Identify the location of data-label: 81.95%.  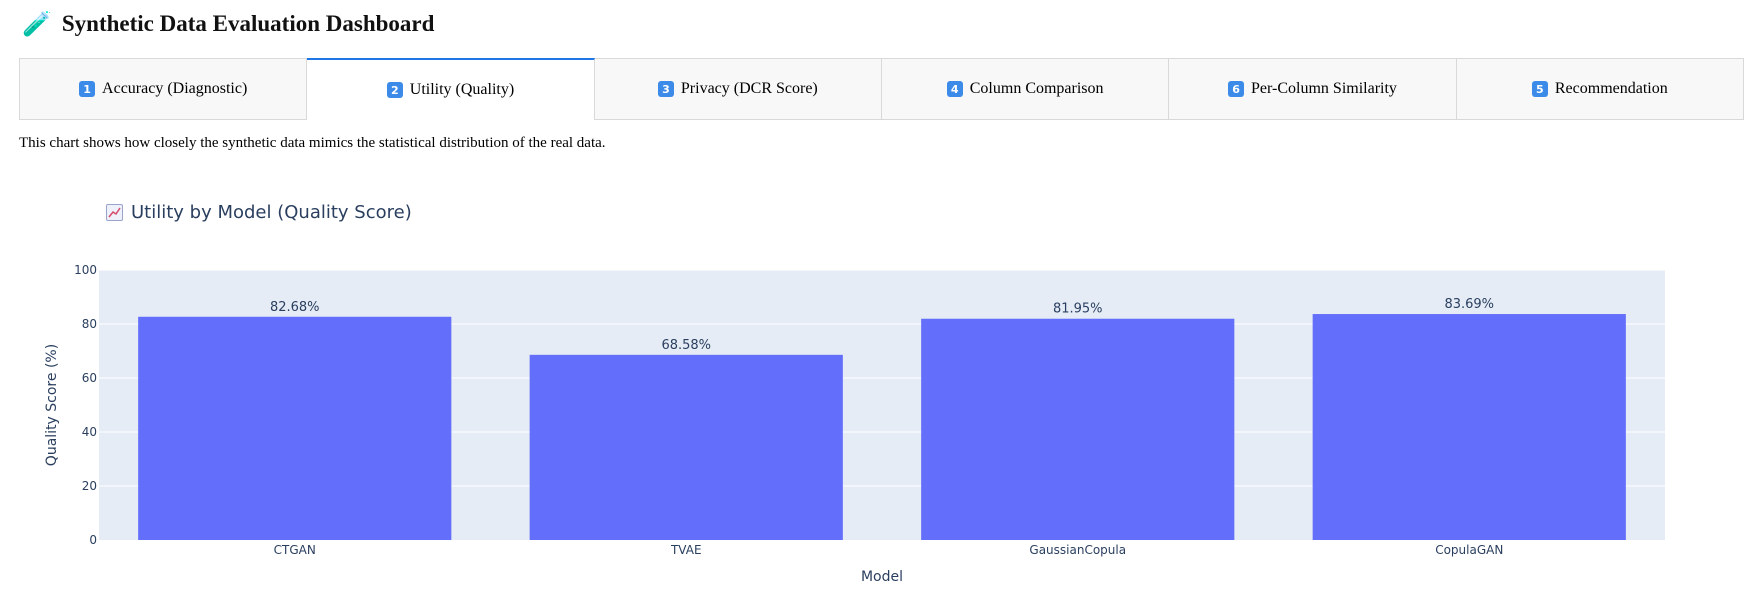
(1078, 309).